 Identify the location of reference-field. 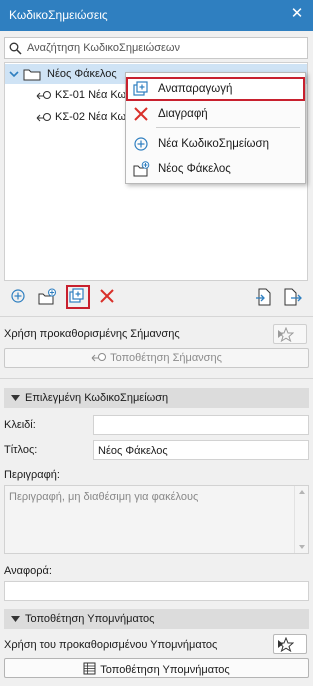
(156, 591).